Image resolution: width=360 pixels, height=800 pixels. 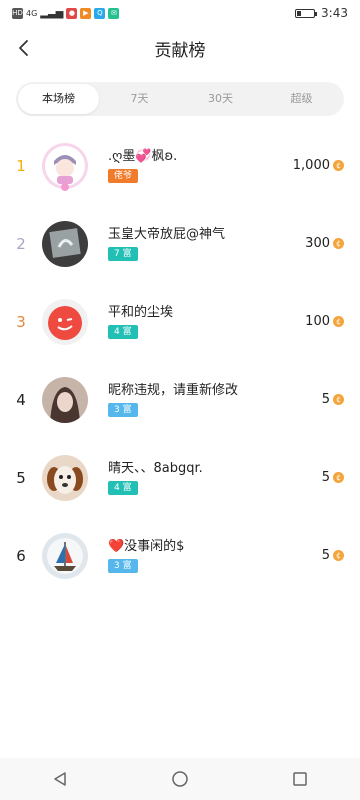 I want to click on system-nav-bar, so click(x=180, y=779).